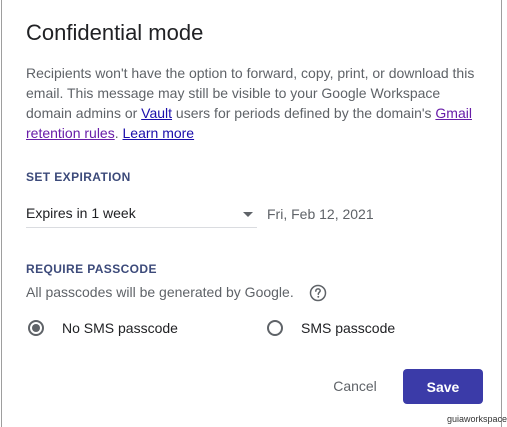 The image size is (507, 427). What do you see at coordinates (159, 133) in the screenshot?
I see `learn-more-link: Learn more` at bounding box center [159, 133].